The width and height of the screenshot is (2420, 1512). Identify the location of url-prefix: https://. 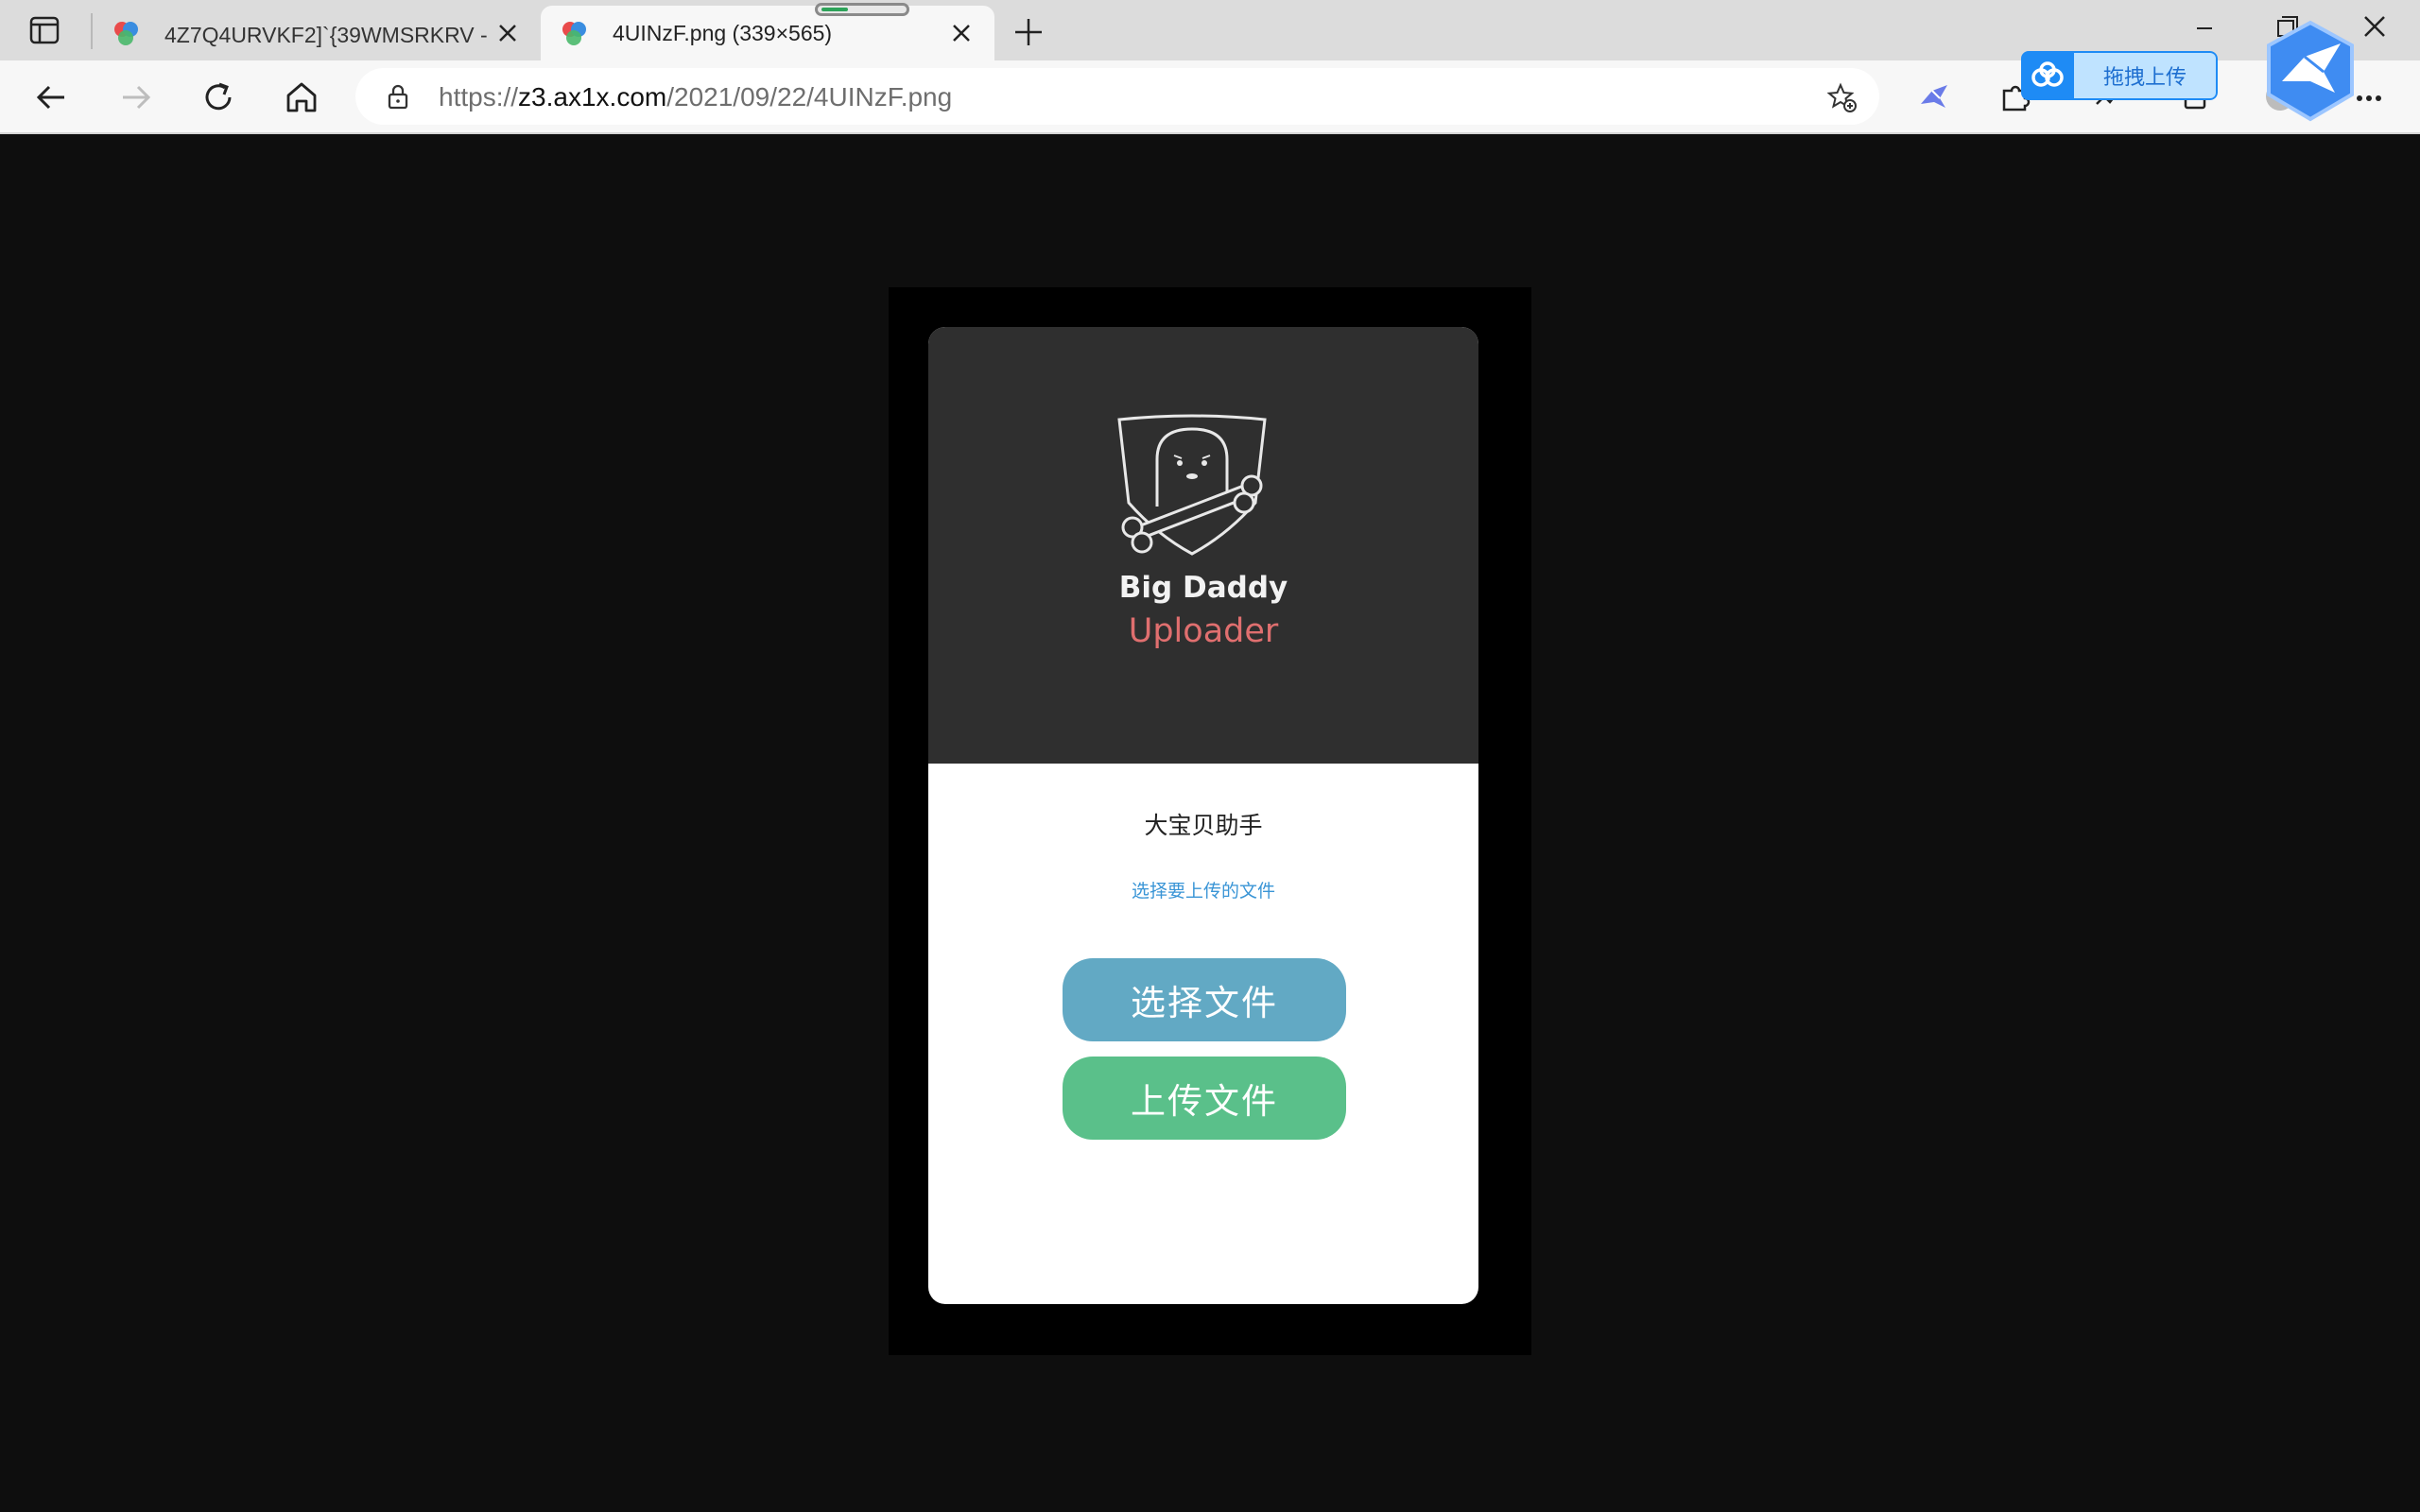
(479, 97).